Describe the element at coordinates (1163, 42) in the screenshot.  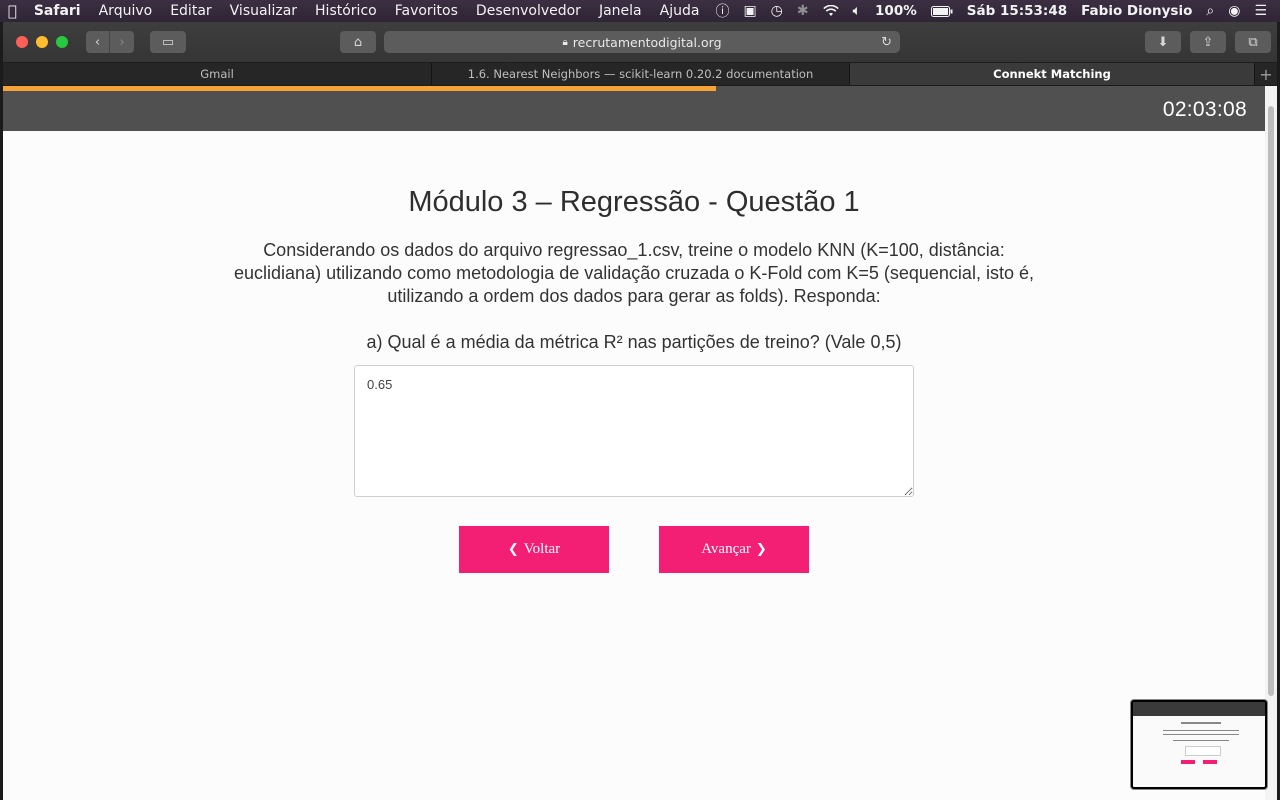
I see `downloads-button: ⬇` at that location.